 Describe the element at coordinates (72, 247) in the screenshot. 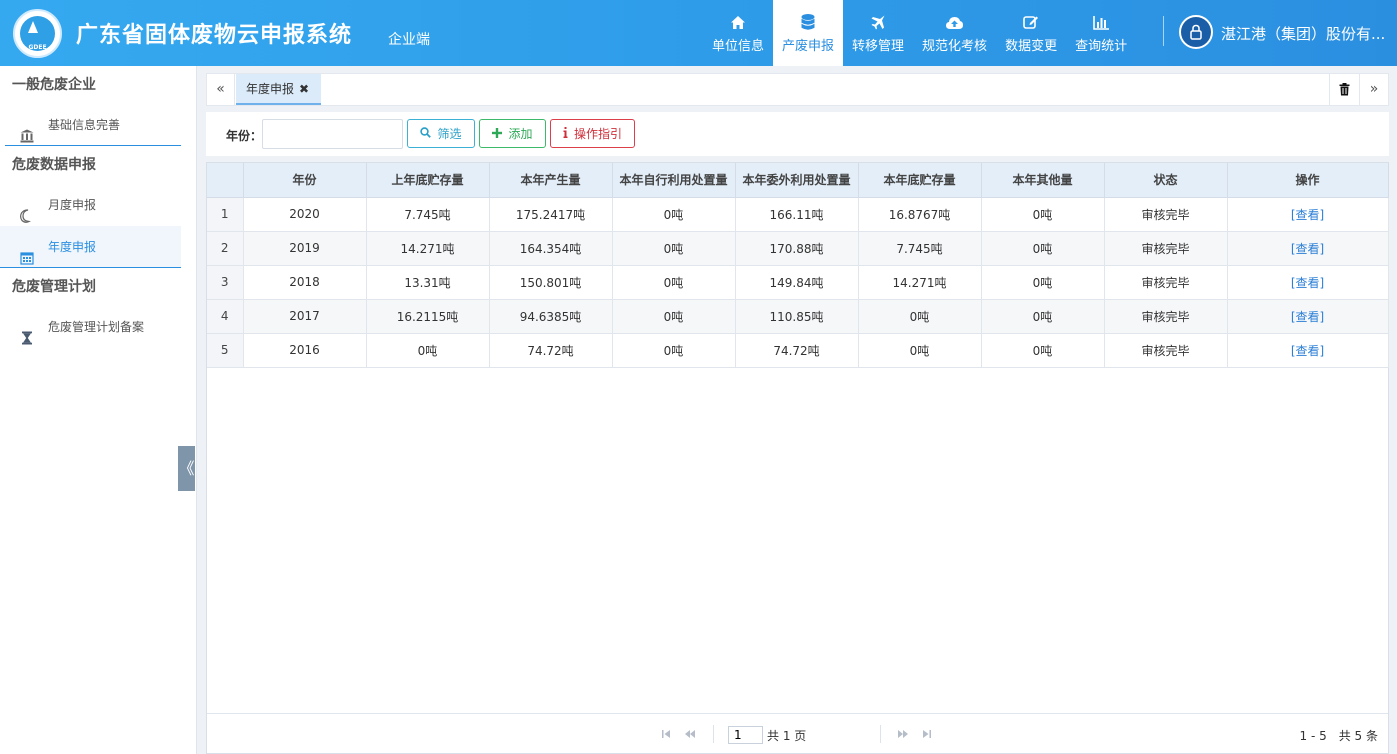

I see `sidebar-item-label: 年度申报` at that location.